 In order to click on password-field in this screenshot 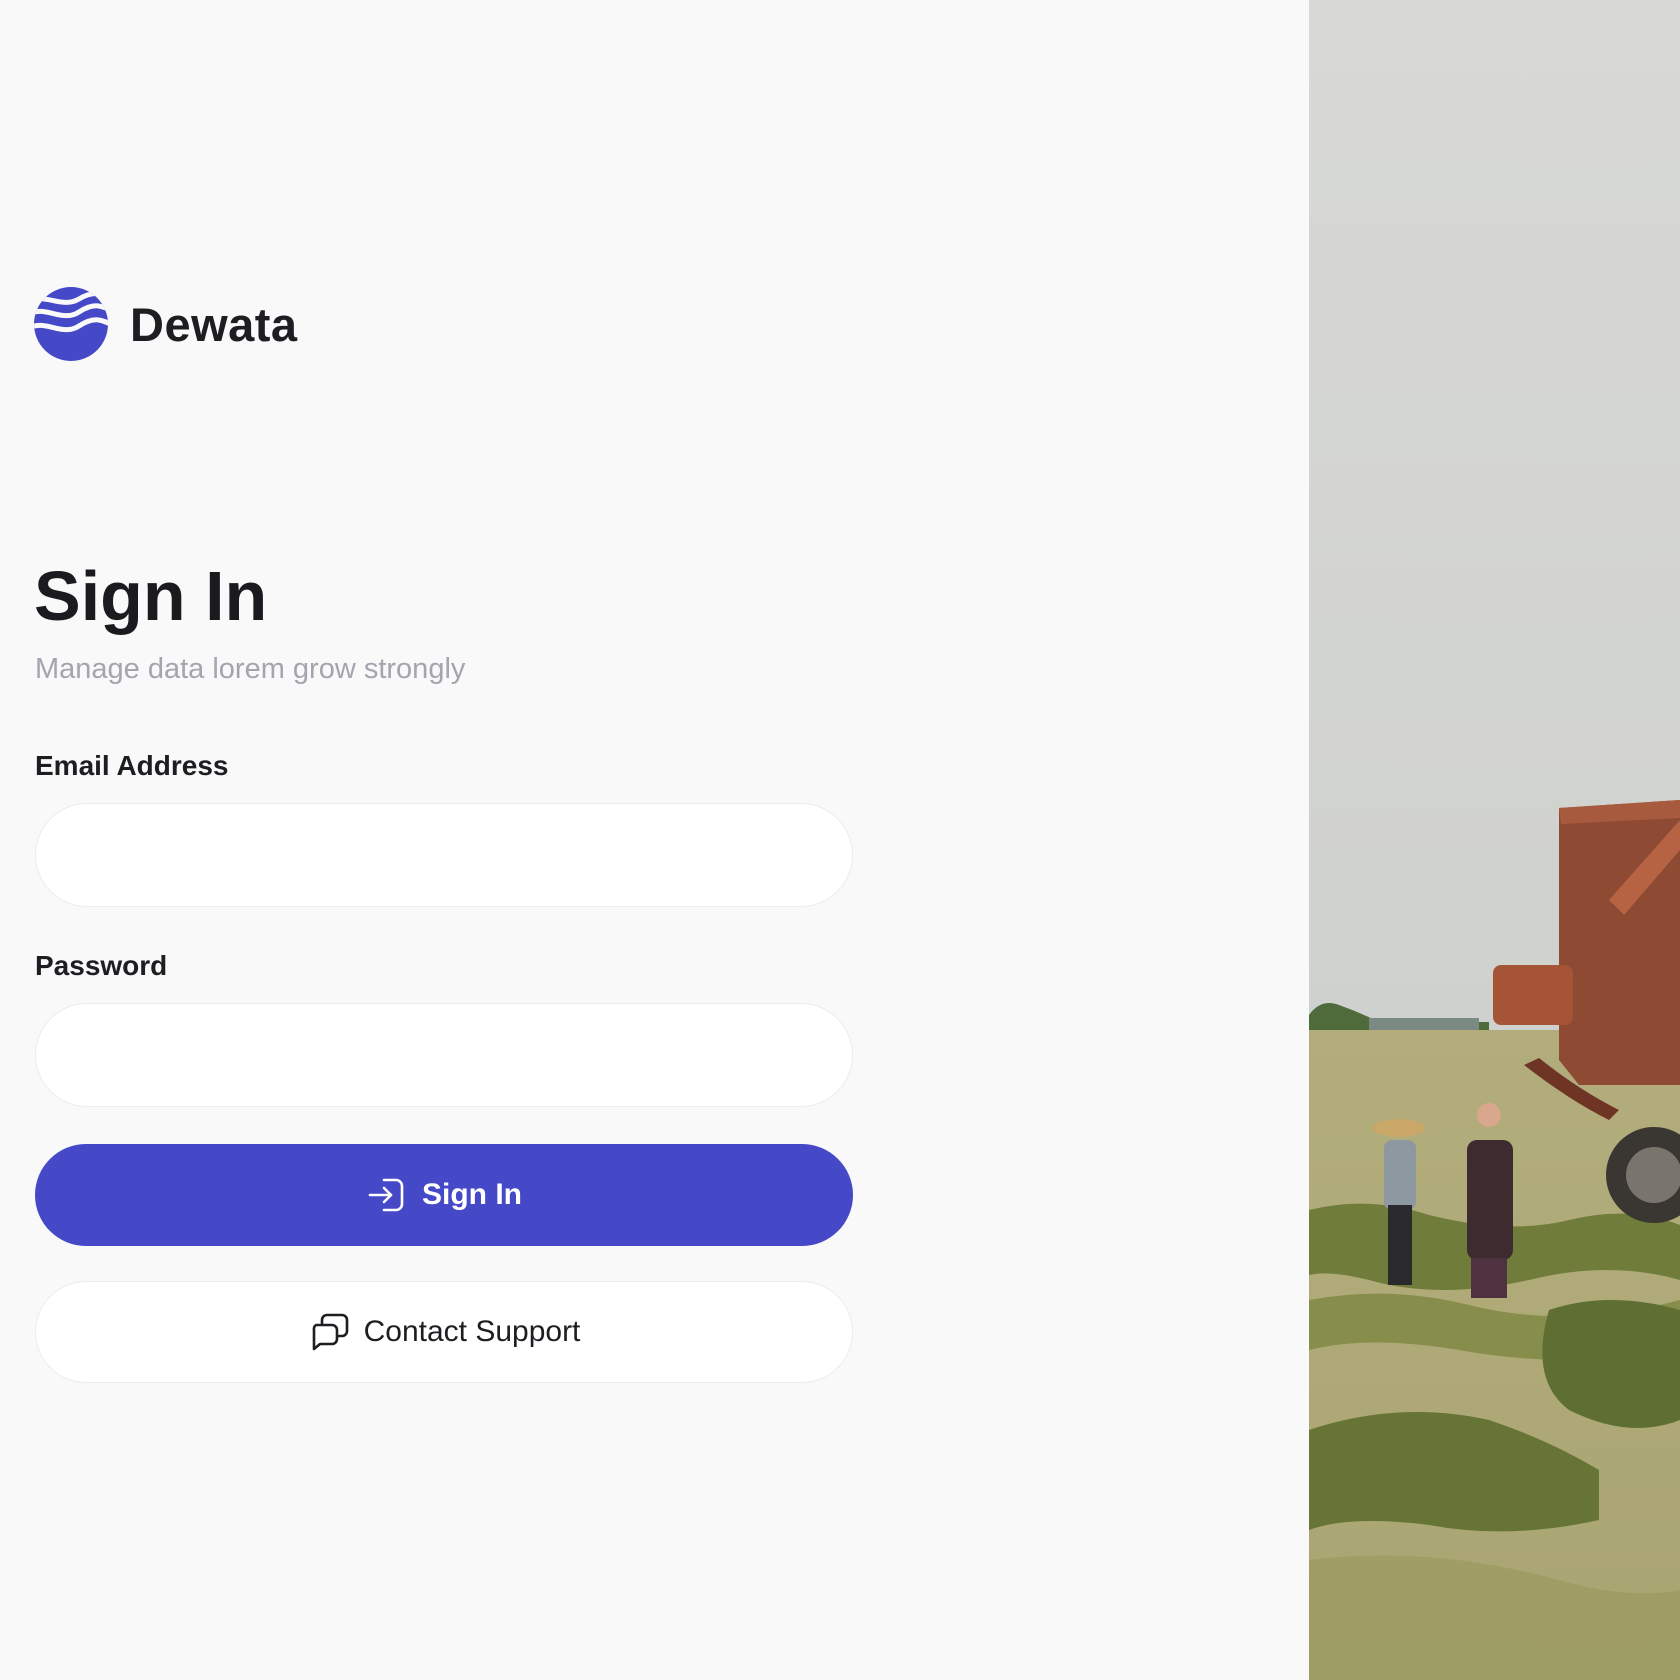, I will do `click(444, 1055)`.